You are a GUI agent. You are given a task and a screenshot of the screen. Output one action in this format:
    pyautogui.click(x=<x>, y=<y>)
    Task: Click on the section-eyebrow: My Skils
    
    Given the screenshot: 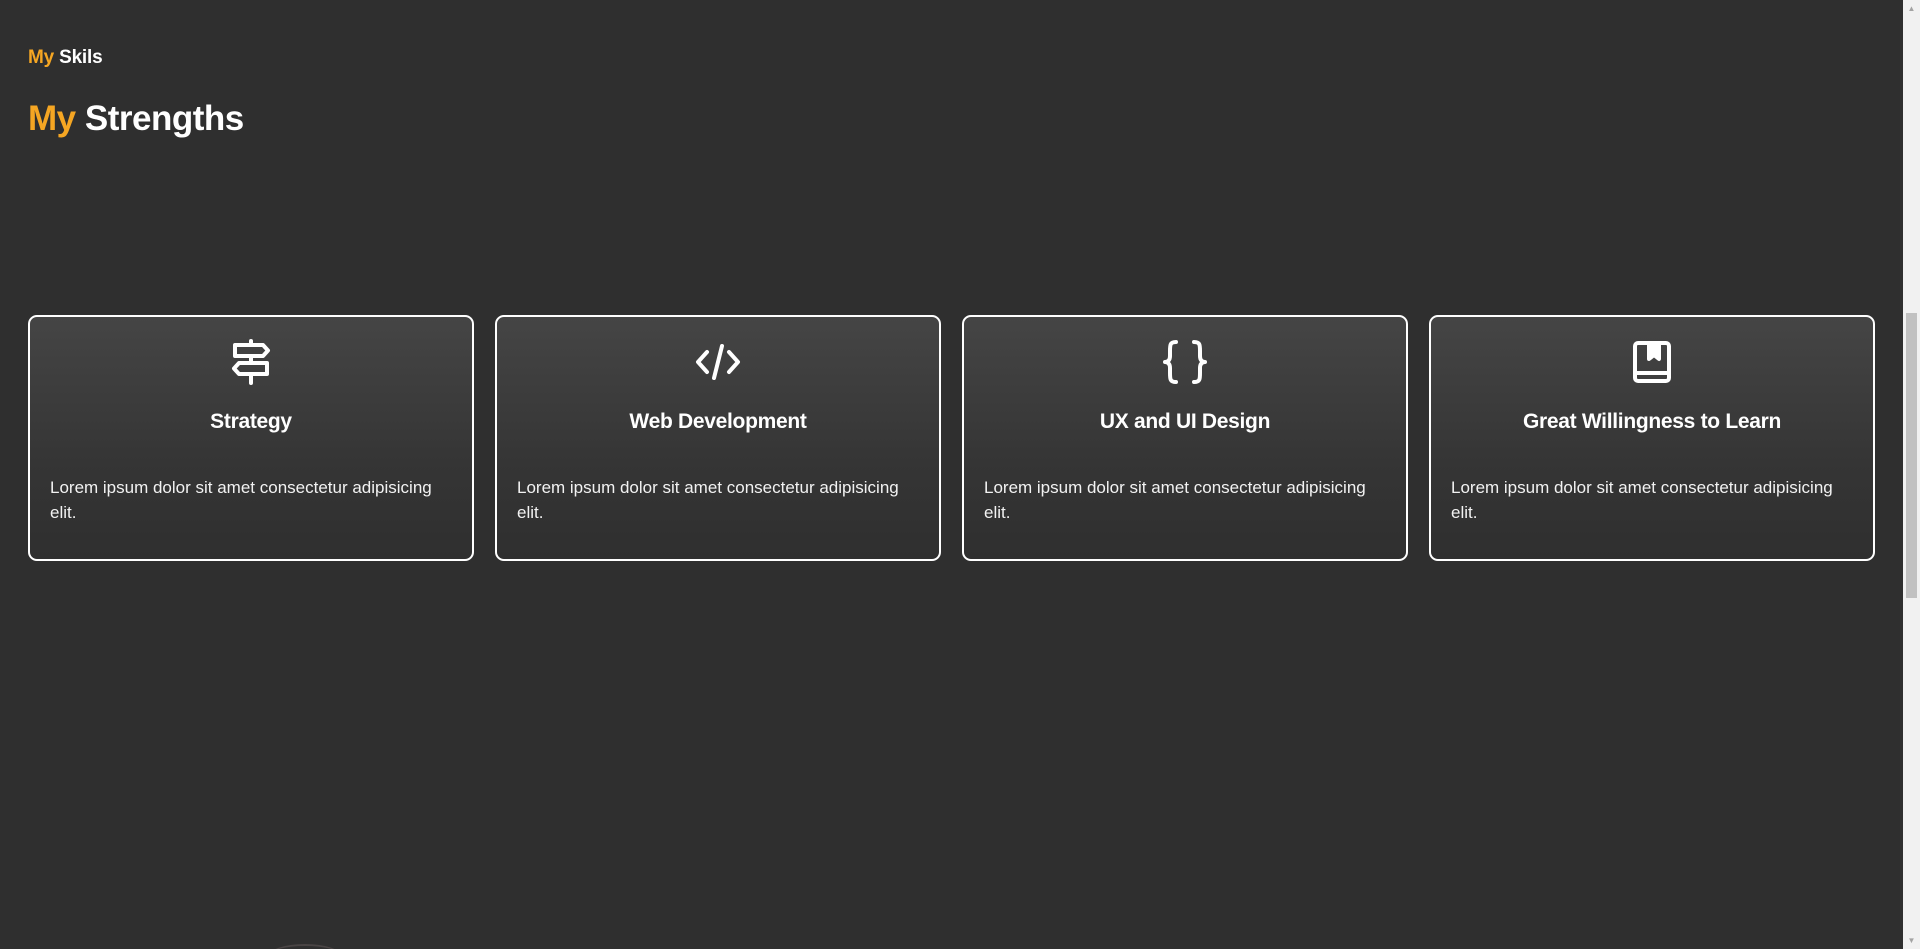 What is the action you would take?
    pyautogui.click(x=65, y=58)
    